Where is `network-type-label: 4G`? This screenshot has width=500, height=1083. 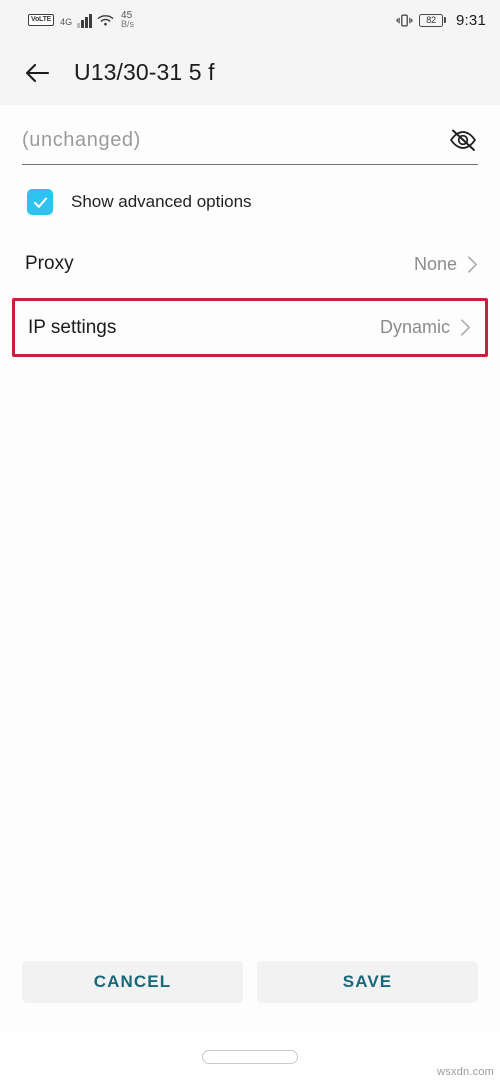 network-type-label: 4G is located at coordinates (66, 22).